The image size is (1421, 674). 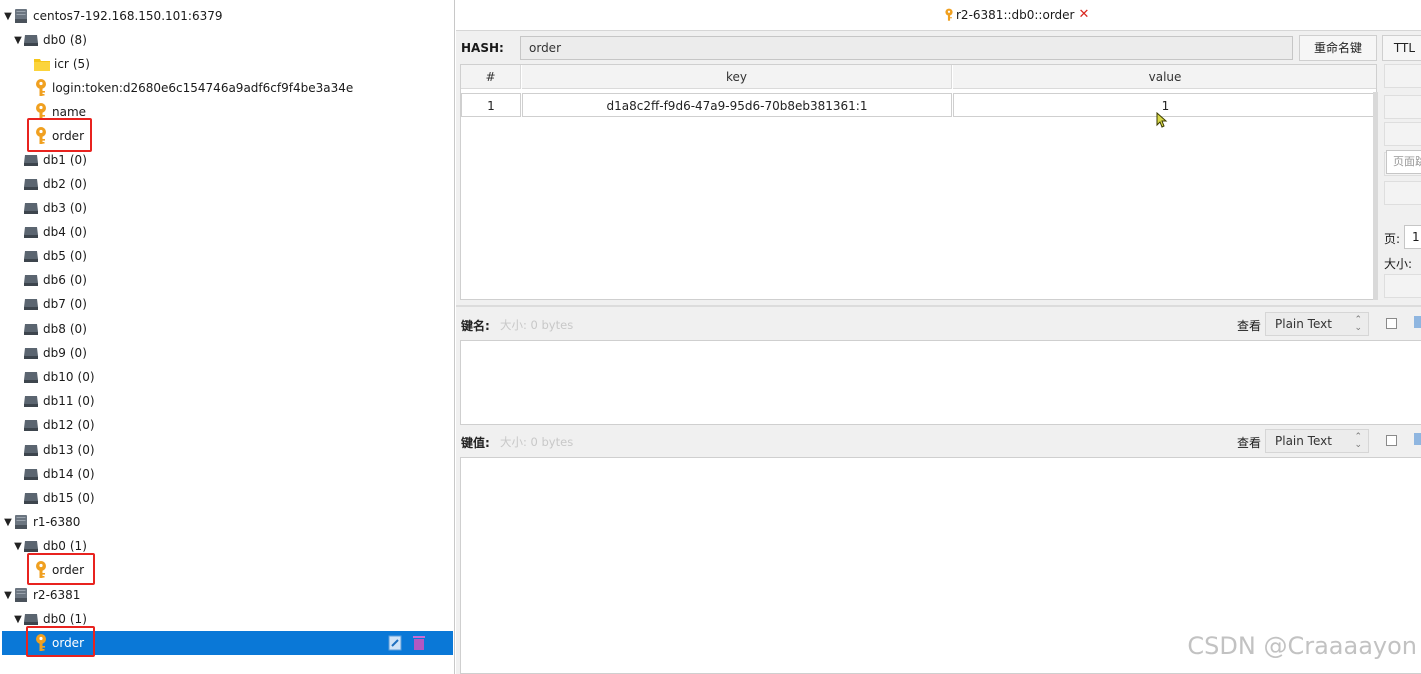 What do you see at coordinates (1412, 237) in the screenshot?
I see `page-number-input: 1` at bounding box center [1412, 237].